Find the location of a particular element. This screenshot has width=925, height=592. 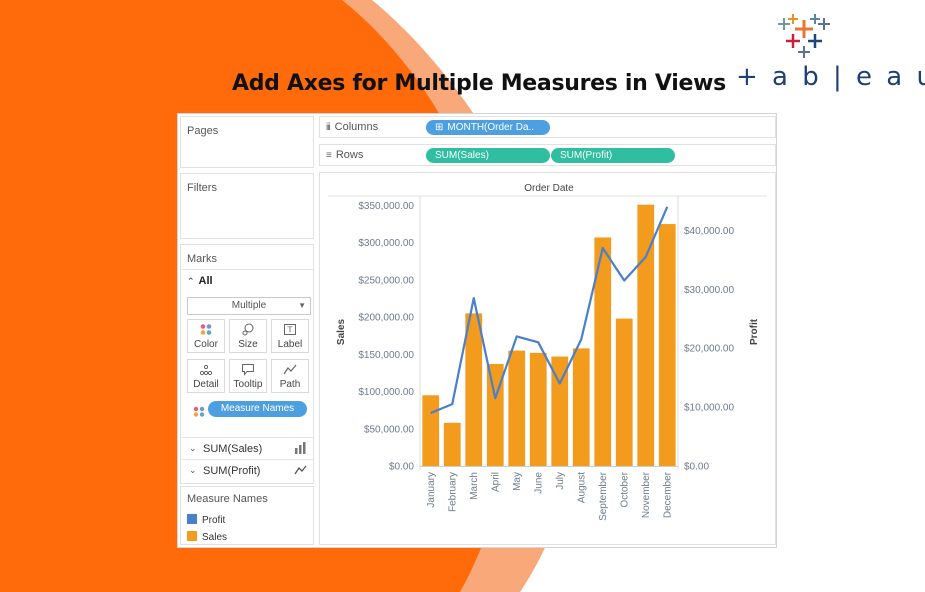

x-tick-label: February is located at coordinates (452, 492).